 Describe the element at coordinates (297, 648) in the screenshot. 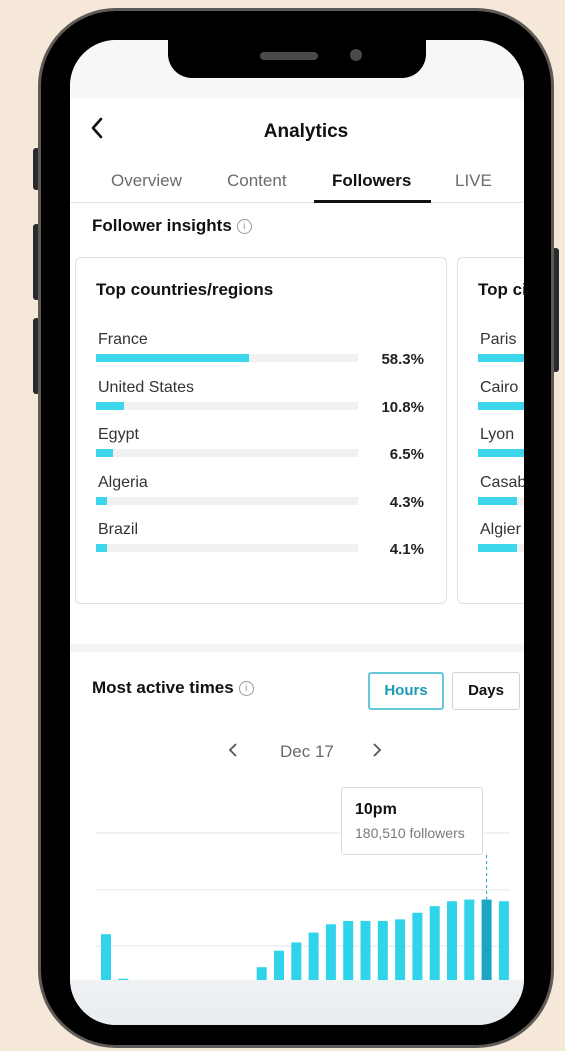

I see `section-divider` at that location.